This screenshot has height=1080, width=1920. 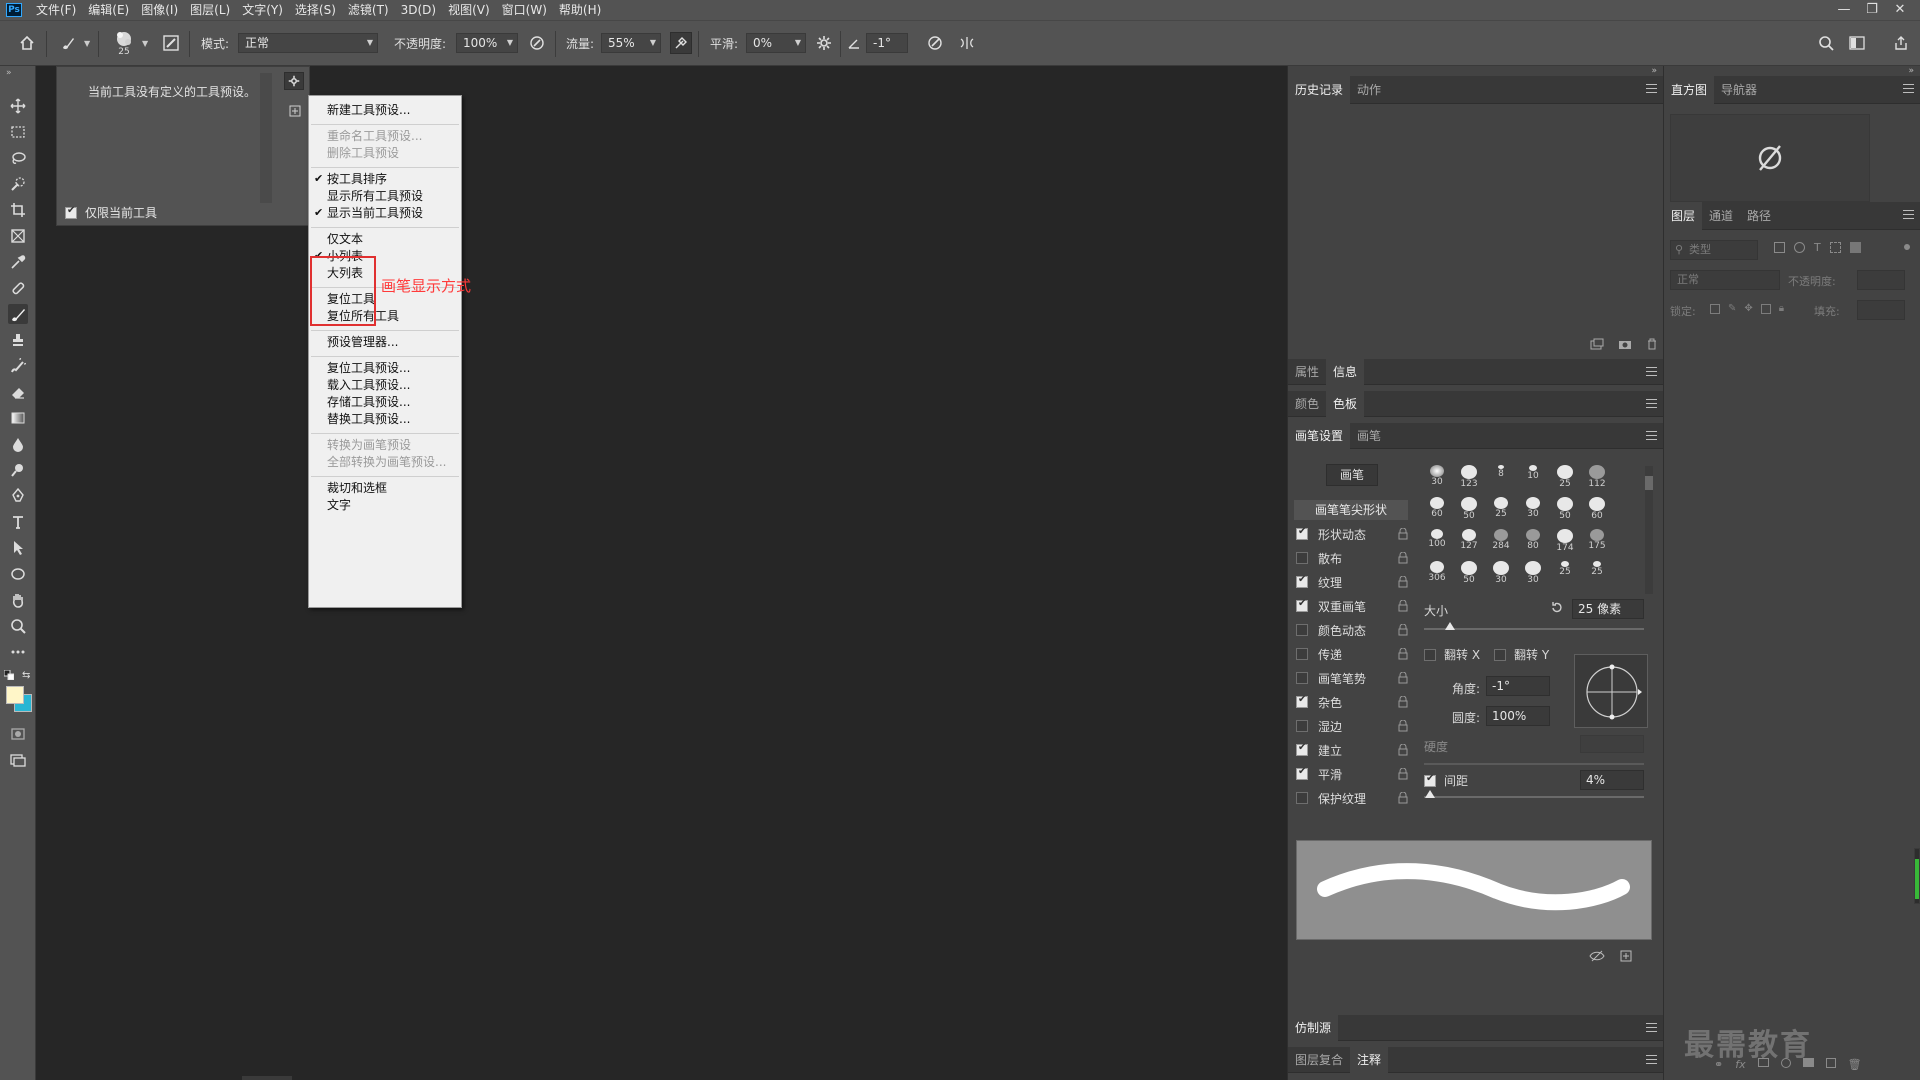 What do you see at coordinates (1352, 726) in the screenshot?
I see `brush-option-row: 湿边` at bounding box center [1352, 726].